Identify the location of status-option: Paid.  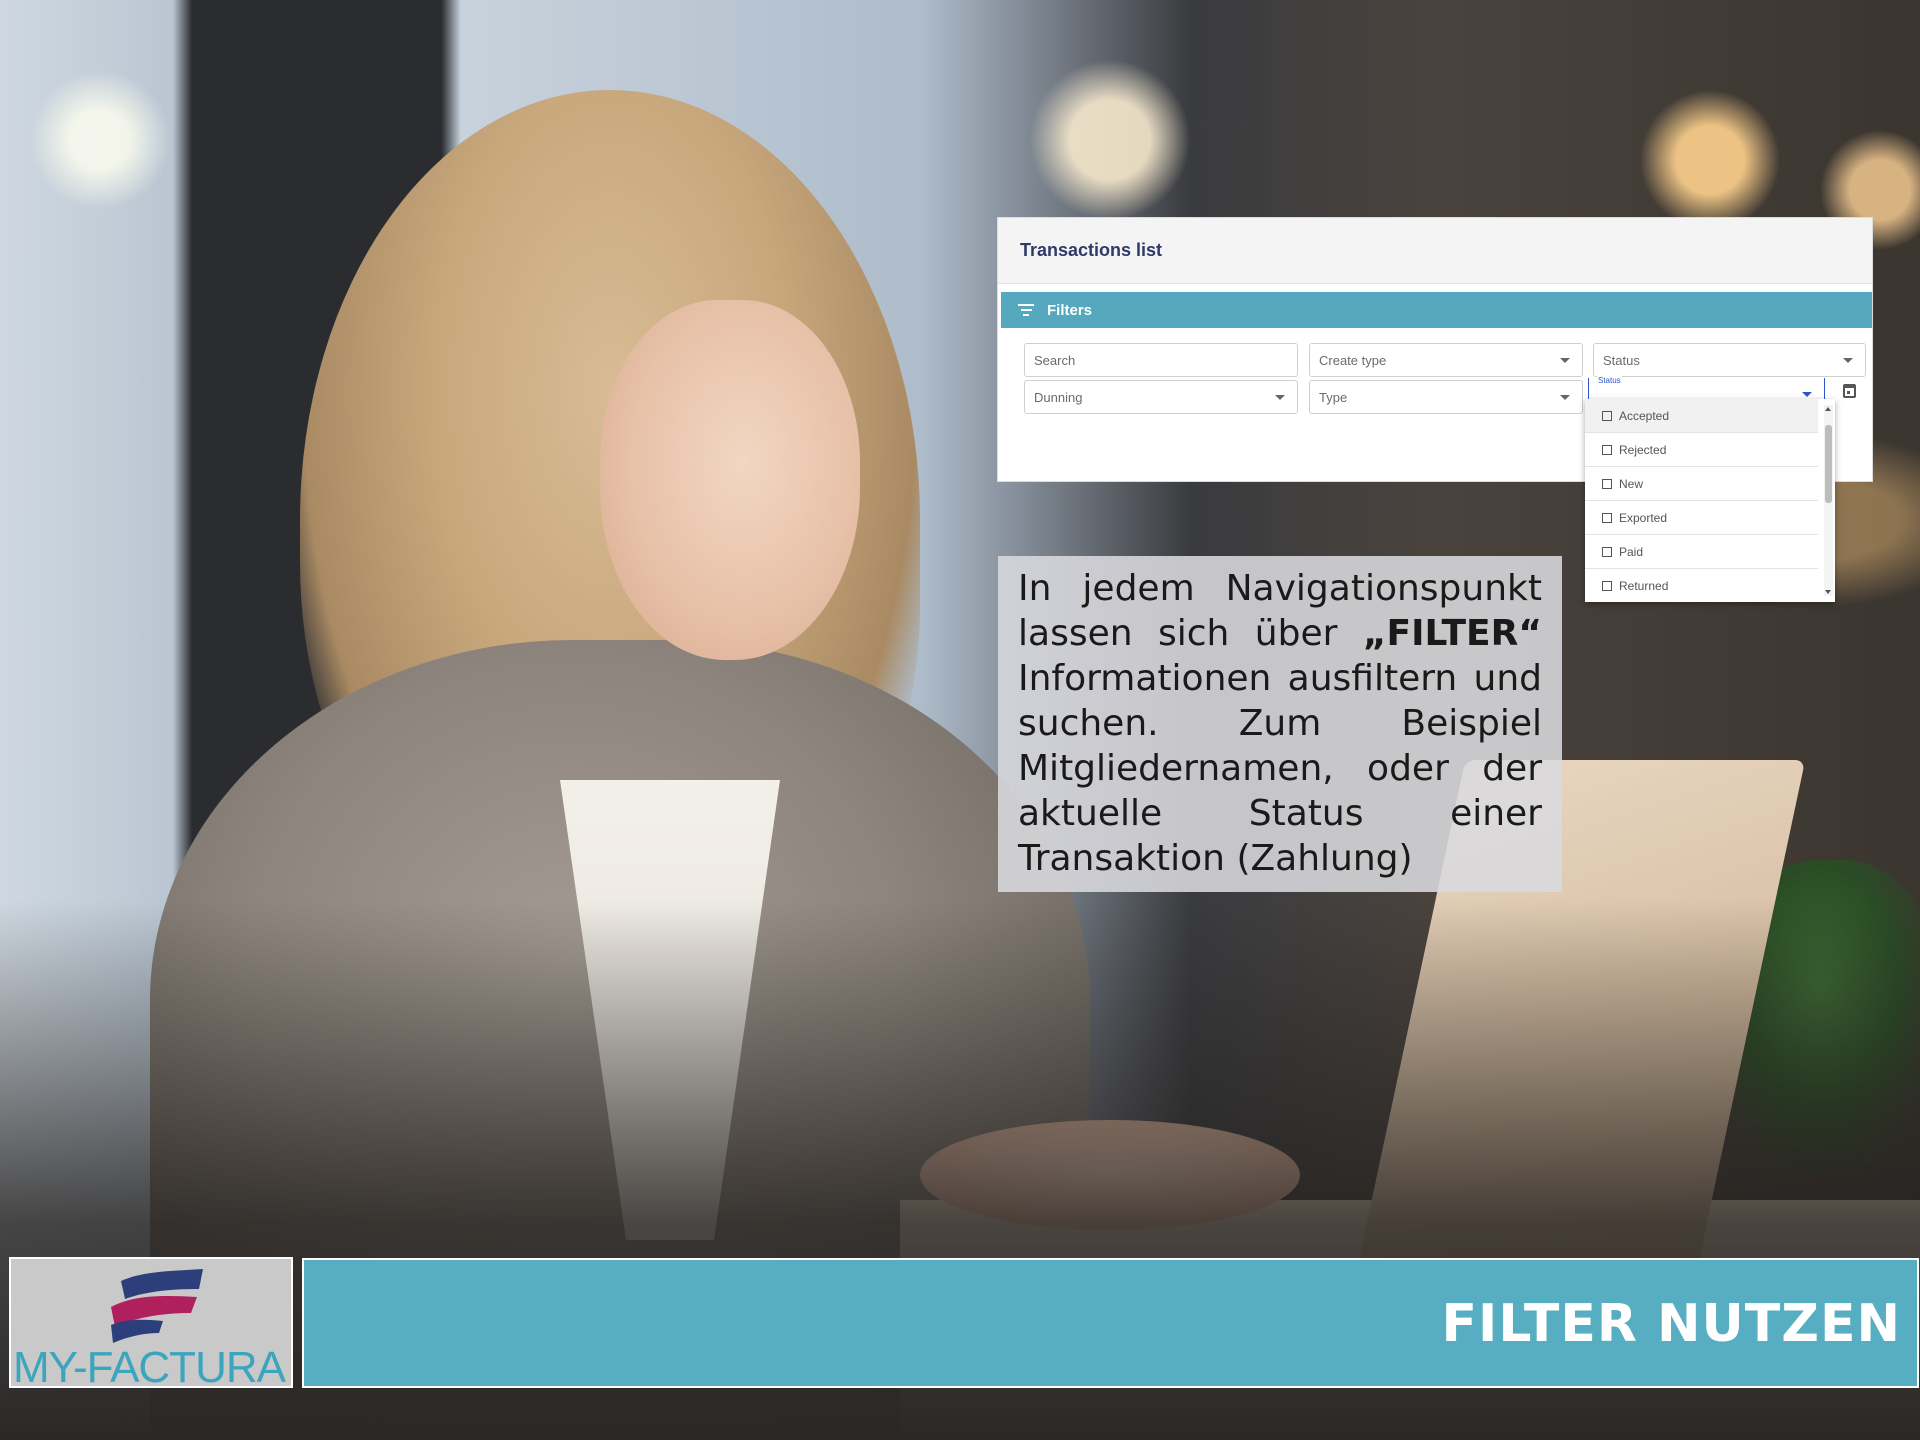
(1701, 552).